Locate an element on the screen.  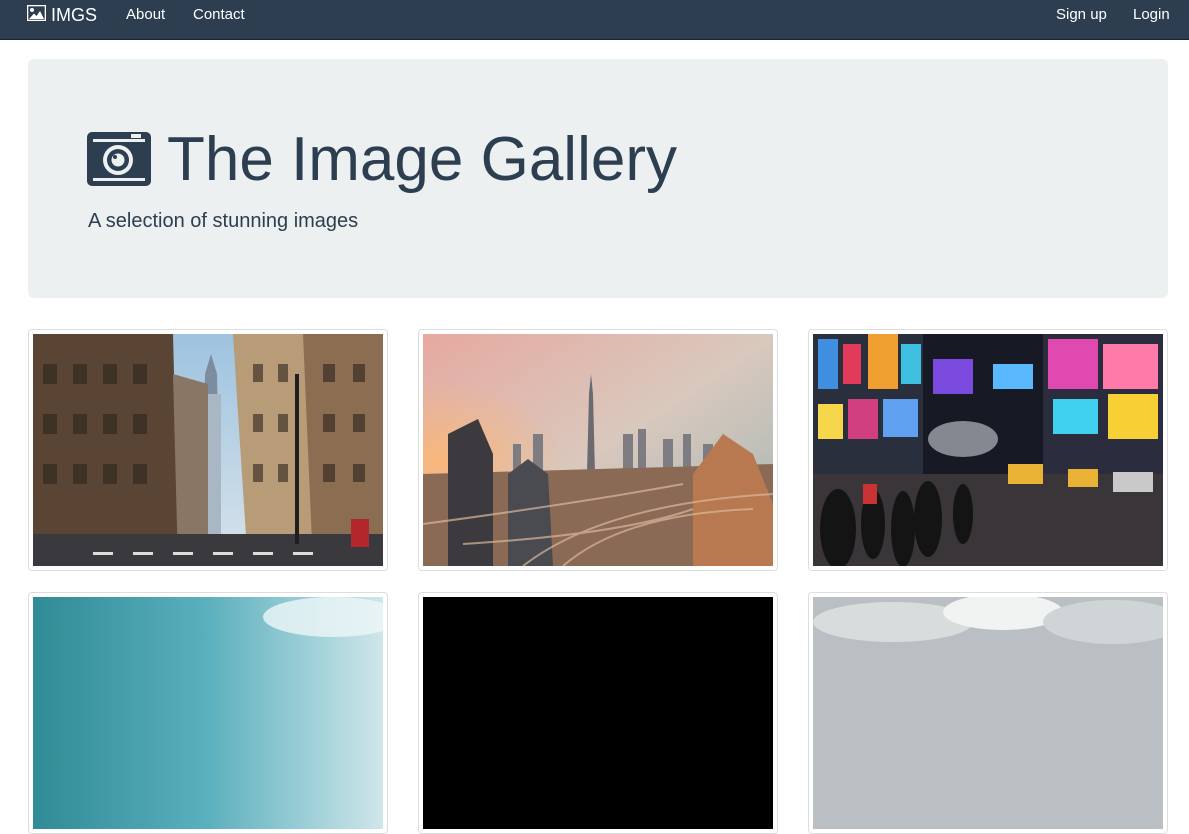
page-subtitle: A selection of stunning images is located at coordinates (223, 221).